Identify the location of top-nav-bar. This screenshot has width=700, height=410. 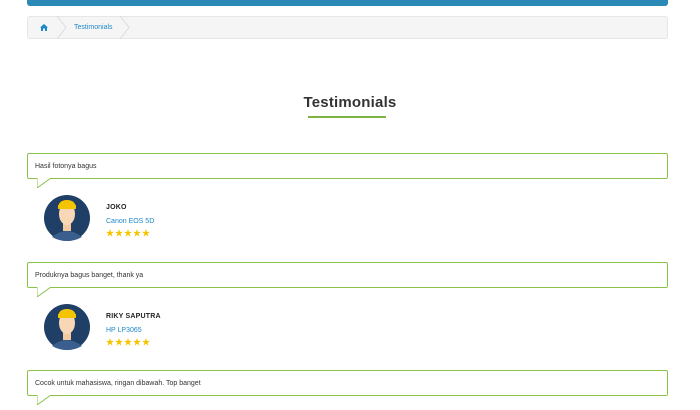
(347, 3).